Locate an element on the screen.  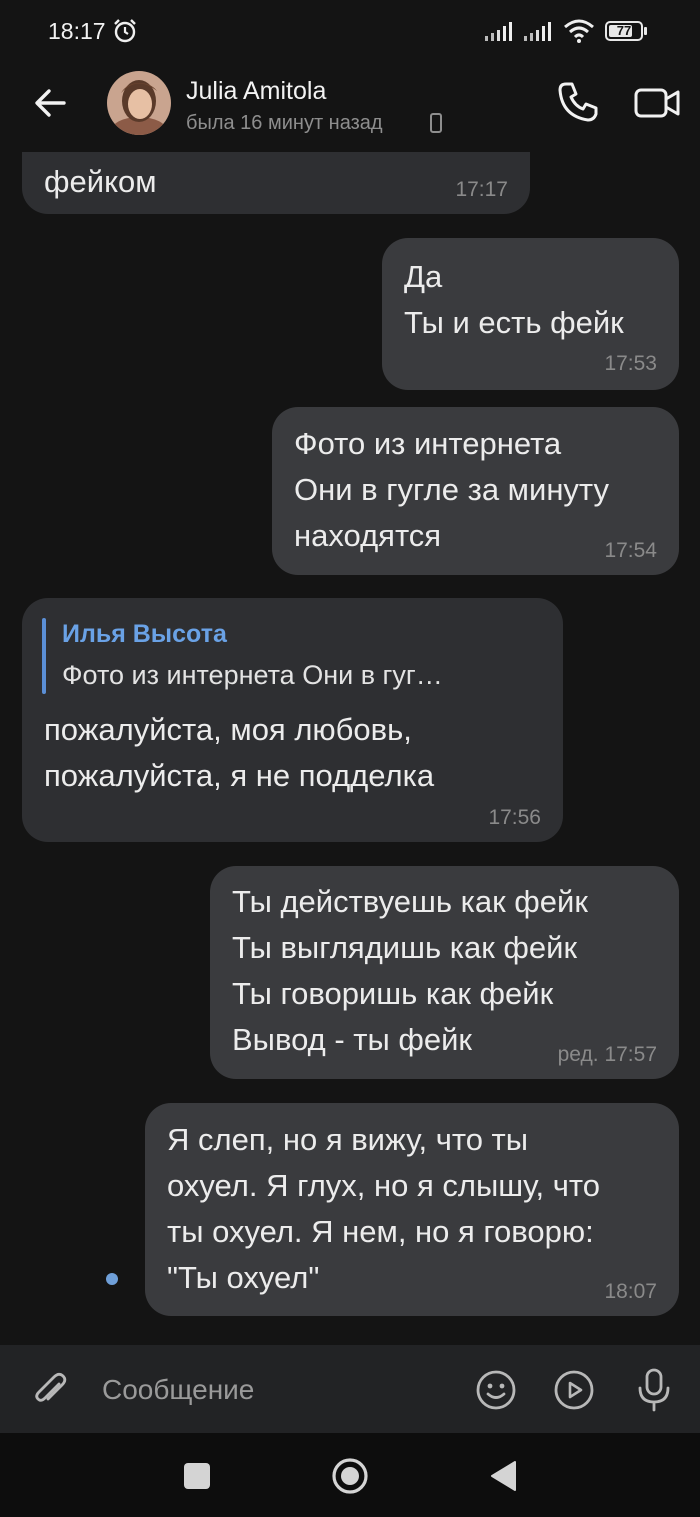
battery-level: 77 is located at coordinates (624, 30).